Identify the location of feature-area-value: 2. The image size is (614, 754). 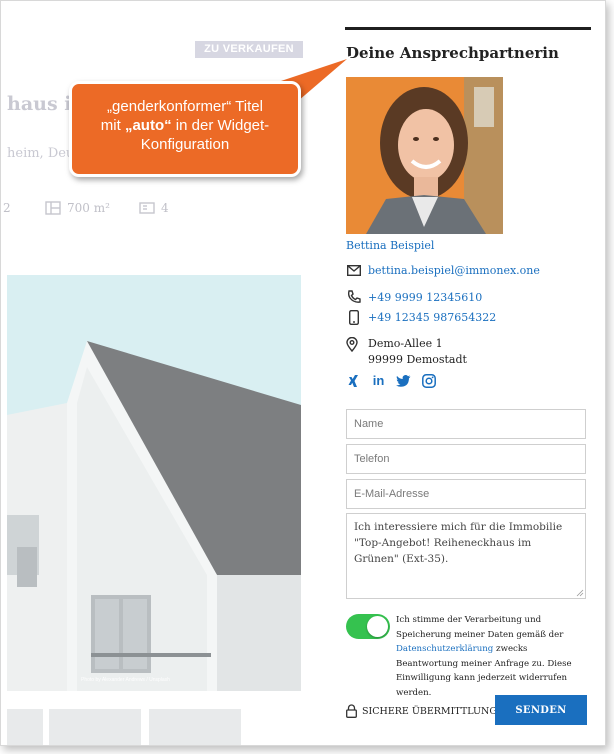
(7, 208).